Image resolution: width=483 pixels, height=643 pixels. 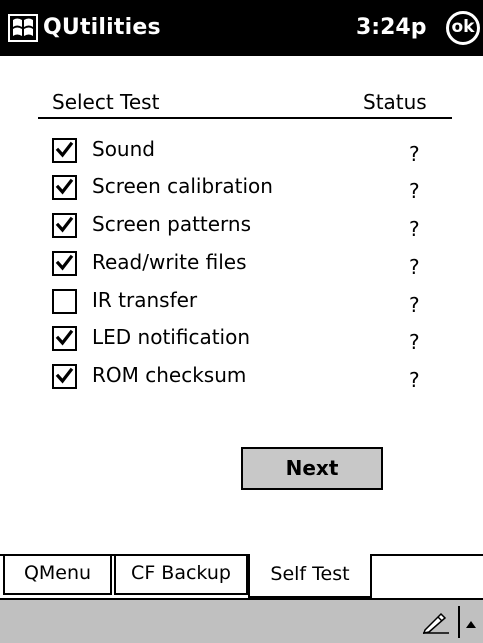 What do you see at coordinates (169, 262) in the screenshot?
I see `test-label: Read/write files` at bounding box center [169, 262].